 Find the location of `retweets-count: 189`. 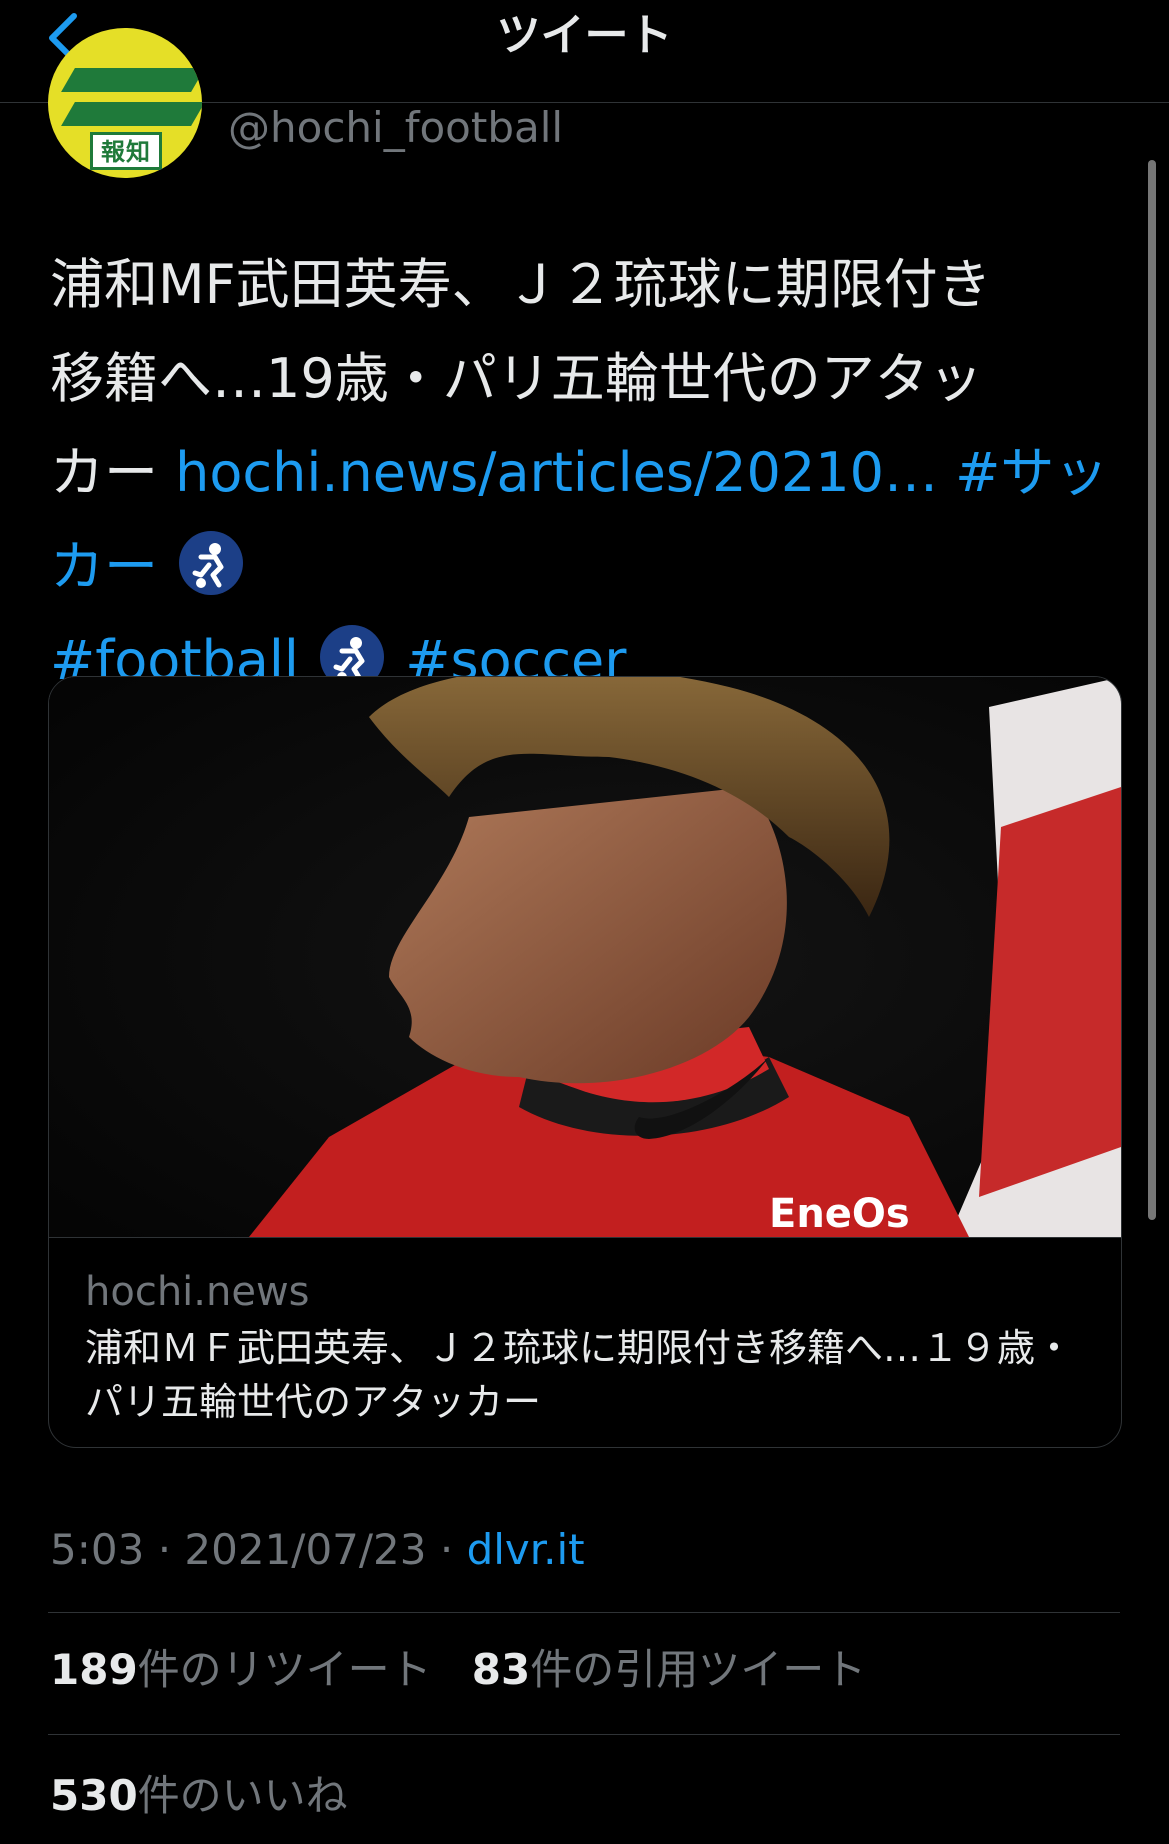

retweets-count: 189 is located at coordinates (94, 1669).